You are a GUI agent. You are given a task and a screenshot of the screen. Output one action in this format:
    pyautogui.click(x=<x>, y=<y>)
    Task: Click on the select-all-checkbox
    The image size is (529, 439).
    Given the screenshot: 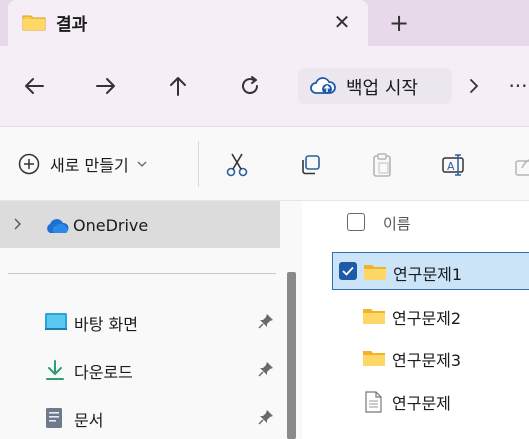 What is the action you would take?
    pyautogui.click(x=356, y=222)
    